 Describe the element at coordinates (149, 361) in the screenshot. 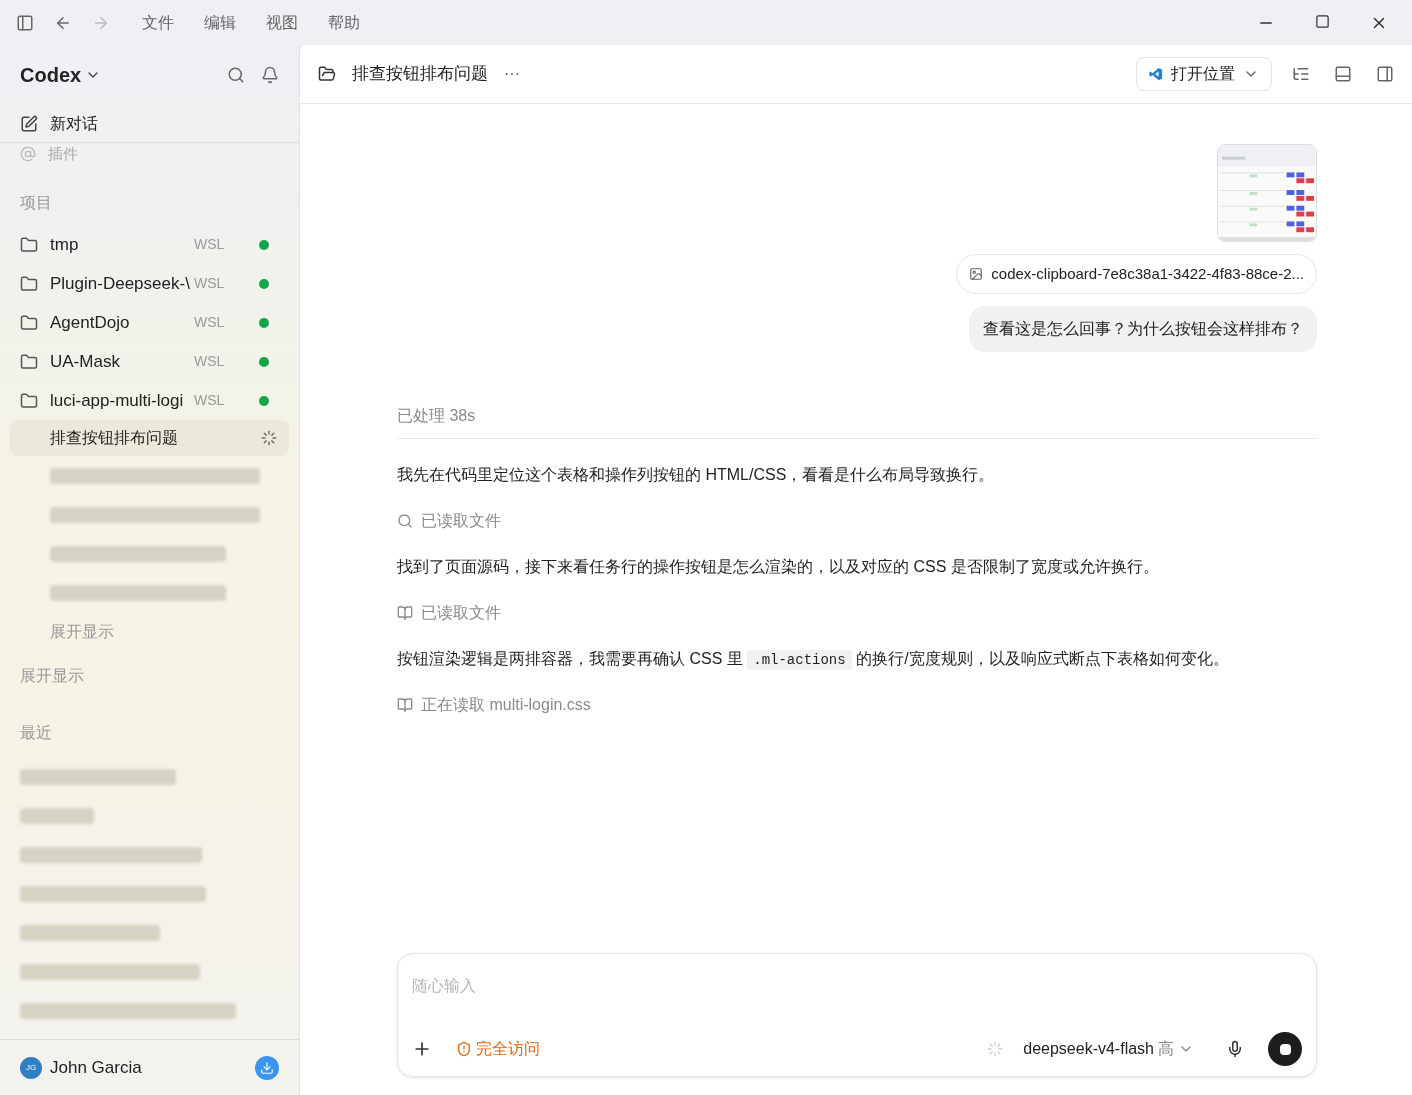

I see `project-item: UA-Mask WSL` at that location.